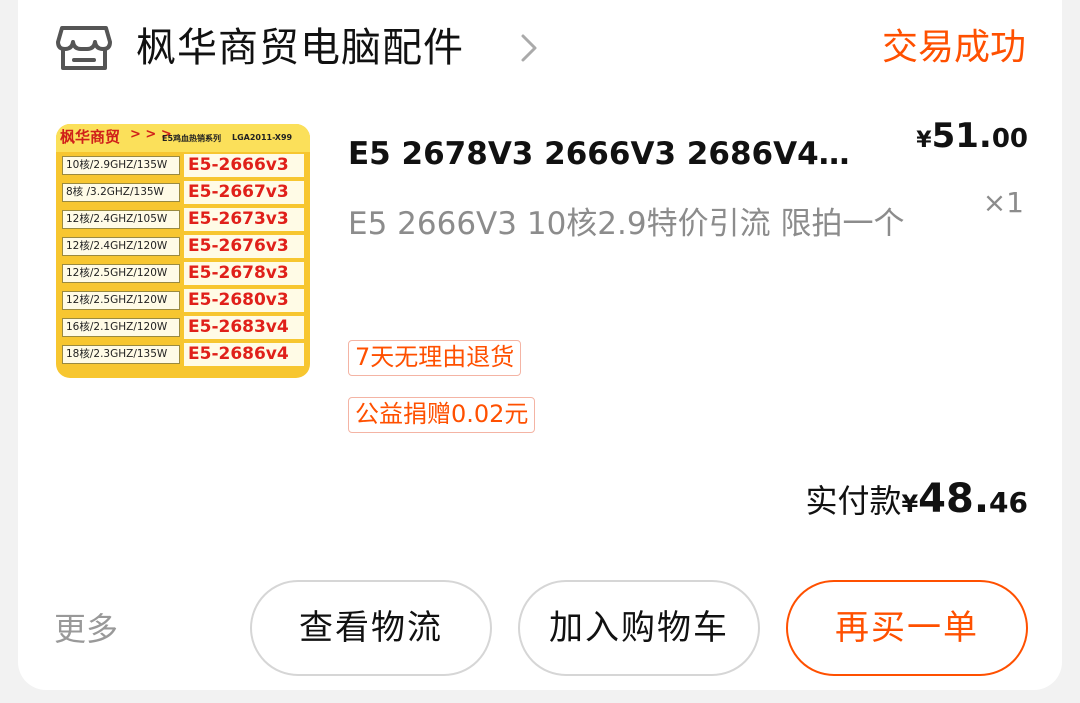 The width and height of the screenshot is (1080, 703). I want to click on image-spec-row: 12核/2.5GHZ/120W E5-2678v3, so click(183, 273).